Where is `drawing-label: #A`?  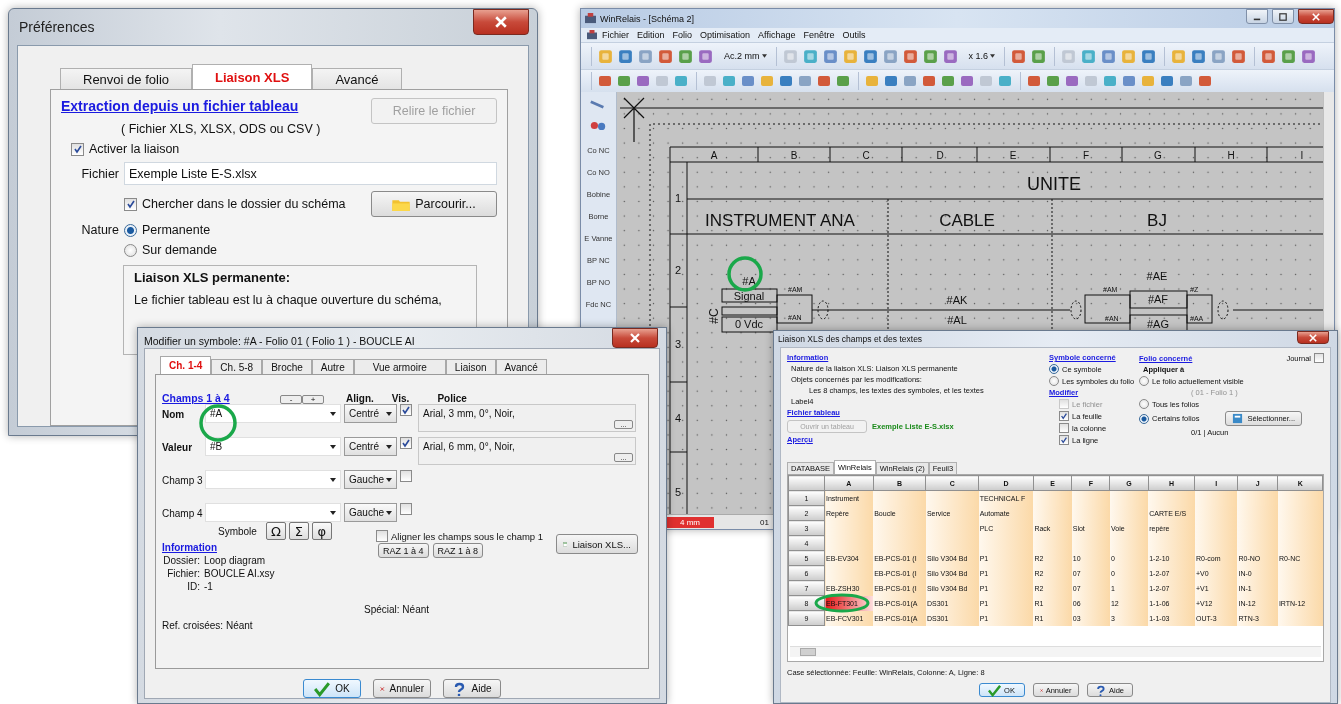 drawing-label: #A is located at coordinates (749, 281).